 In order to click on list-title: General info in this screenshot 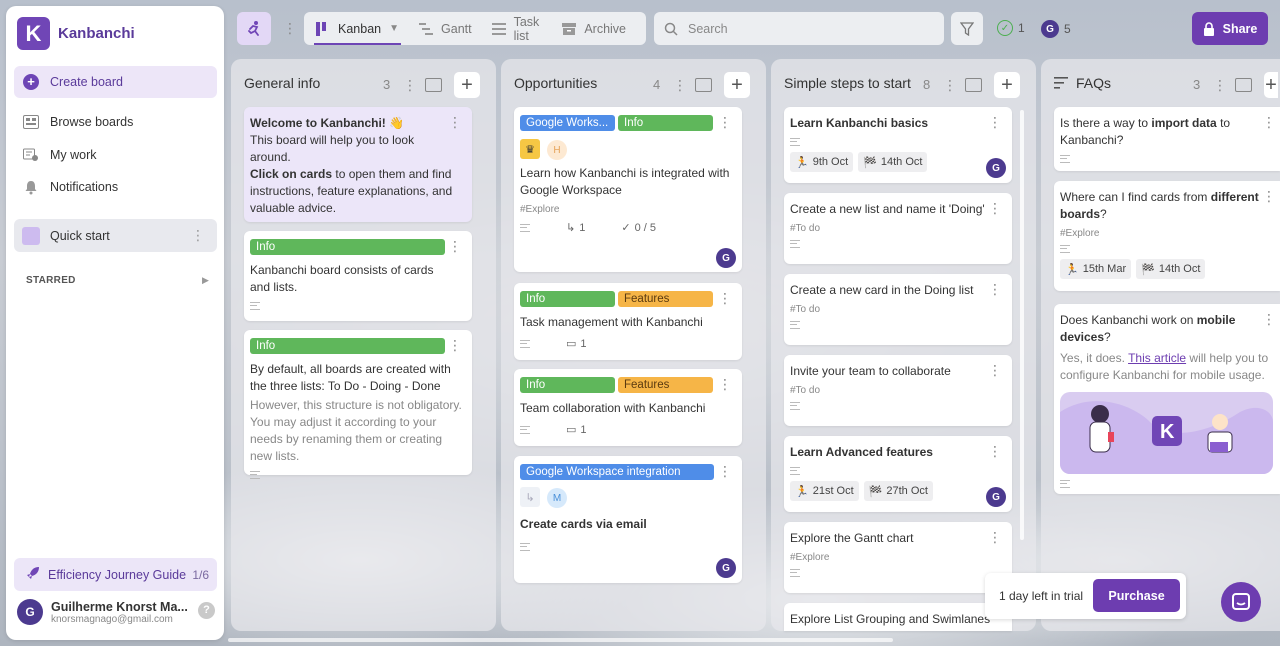, I will do `click(282, 83)`.